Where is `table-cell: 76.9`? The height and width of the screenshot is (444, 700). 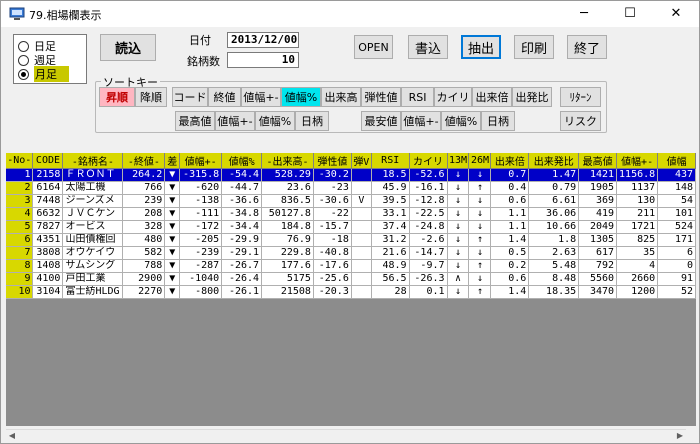
table-cell: 76.9 is located at coordinates (287, 240).